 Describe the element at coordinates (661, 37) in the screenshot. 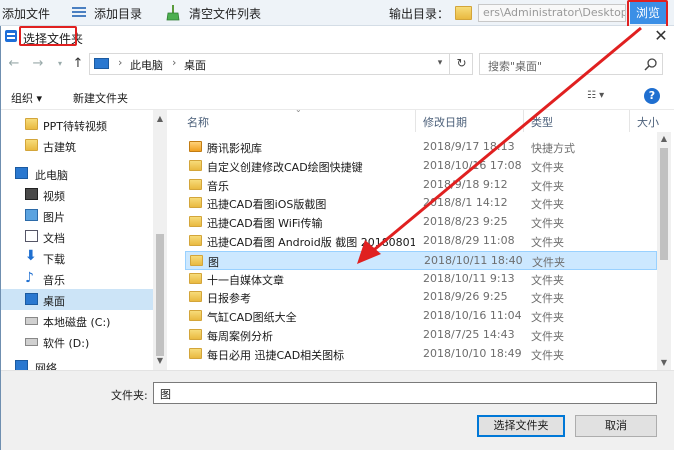

I see `close-icon: ✕` at that location.